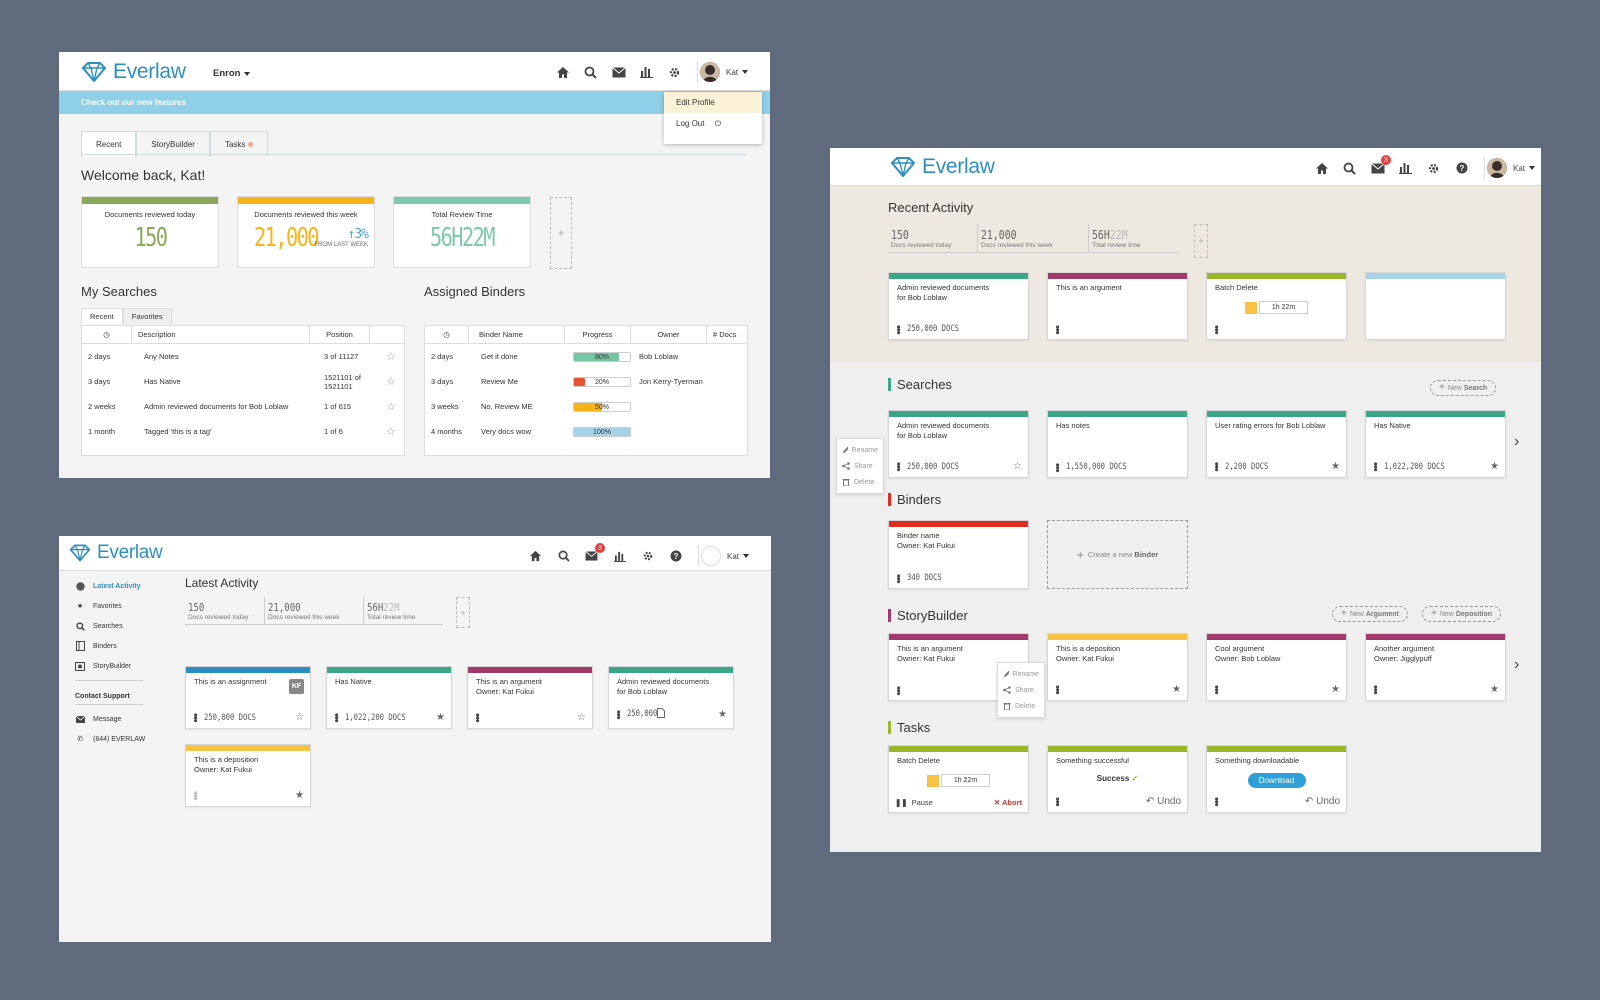  I want to click on nav-storybuilder: StoryBuilder, so click(120, 666).